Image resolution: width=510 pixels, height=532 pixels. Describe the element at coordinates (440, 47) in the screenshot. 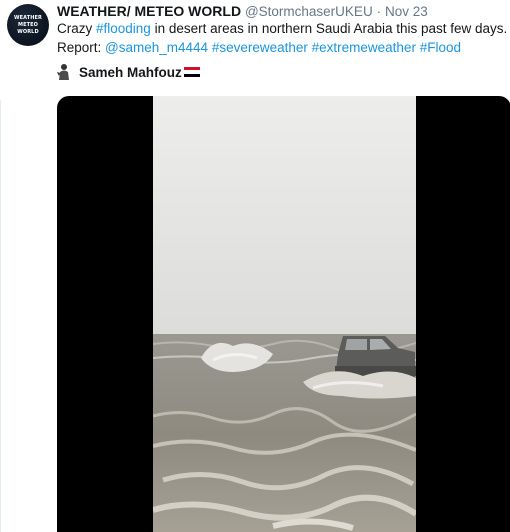

I see `hashtag-link-flood: #Flood` at that location.